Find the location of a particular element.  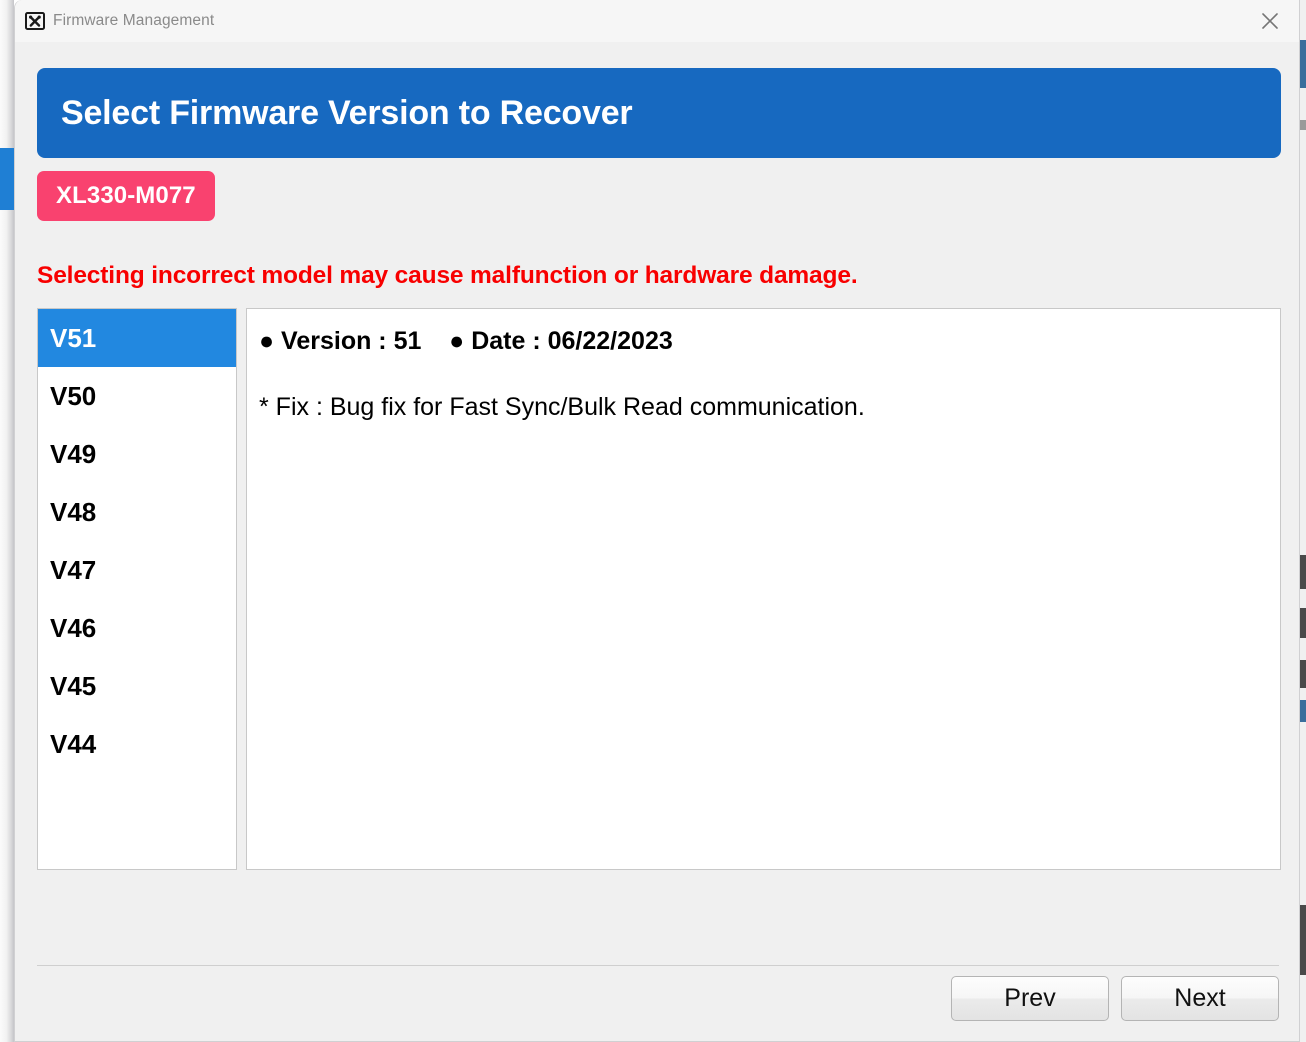

window-title: Firmware Management is located at coordinates (134, 20).